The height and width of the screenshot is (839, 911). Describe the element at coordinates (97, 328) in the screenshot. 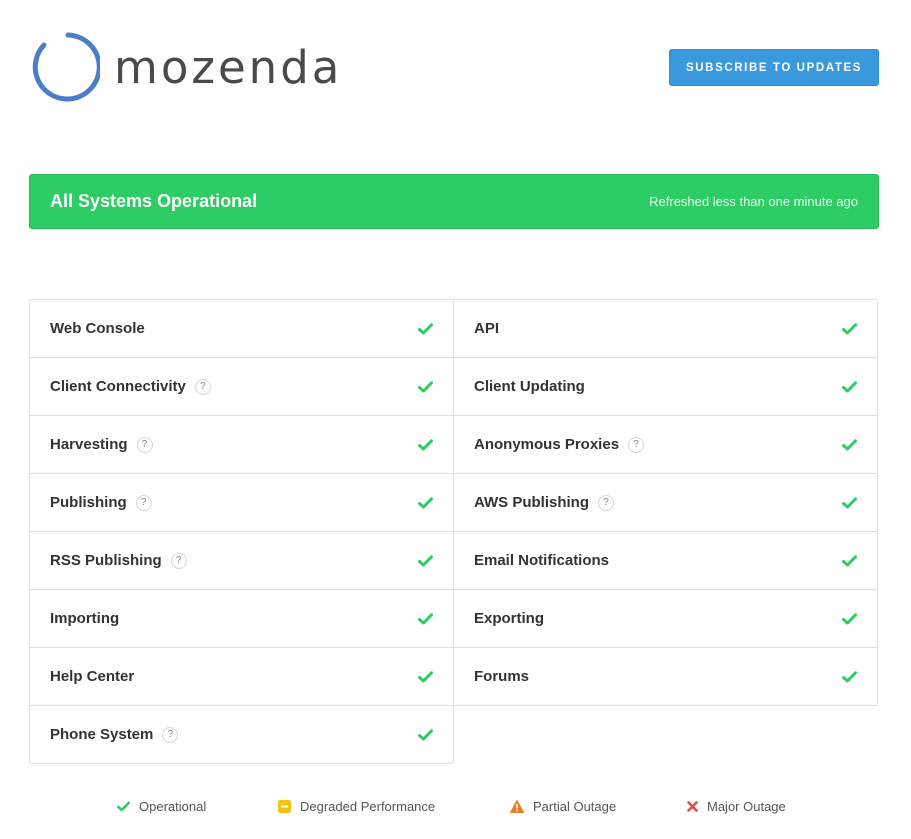

I see `component-name: Web Console` at that location.